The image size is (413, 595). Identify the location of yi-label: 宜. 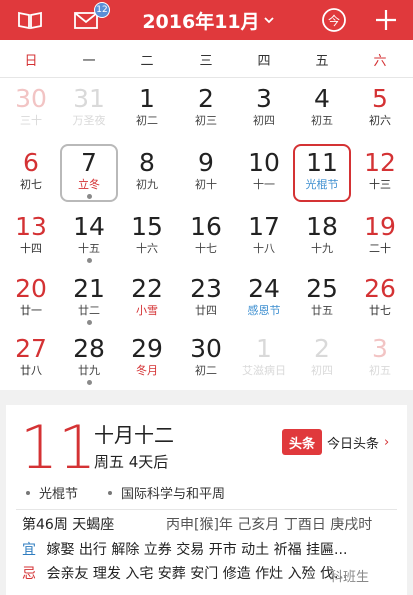
(29, 550).